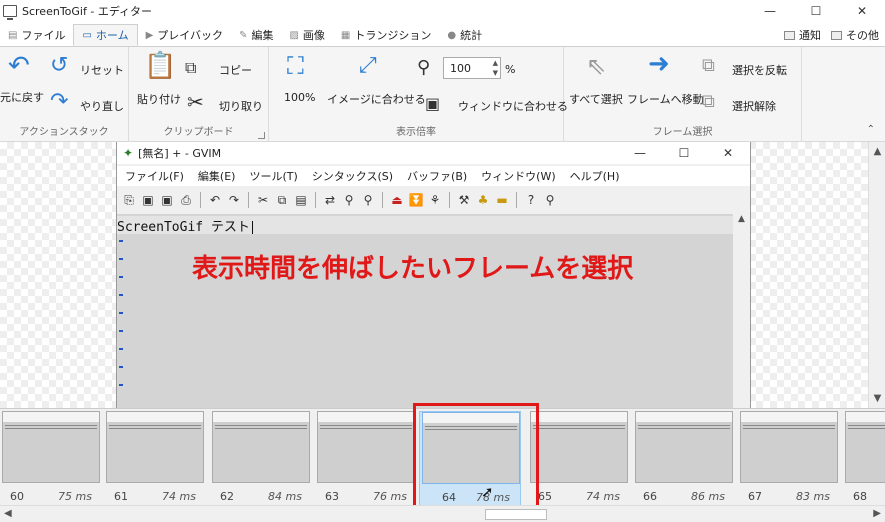 The height and width of the screenshot is (522, 885). What do you see at coordinates (708, 101) in the screenshot?
I see `deselect-icon: ⧉` at bounding box center [708, 101].